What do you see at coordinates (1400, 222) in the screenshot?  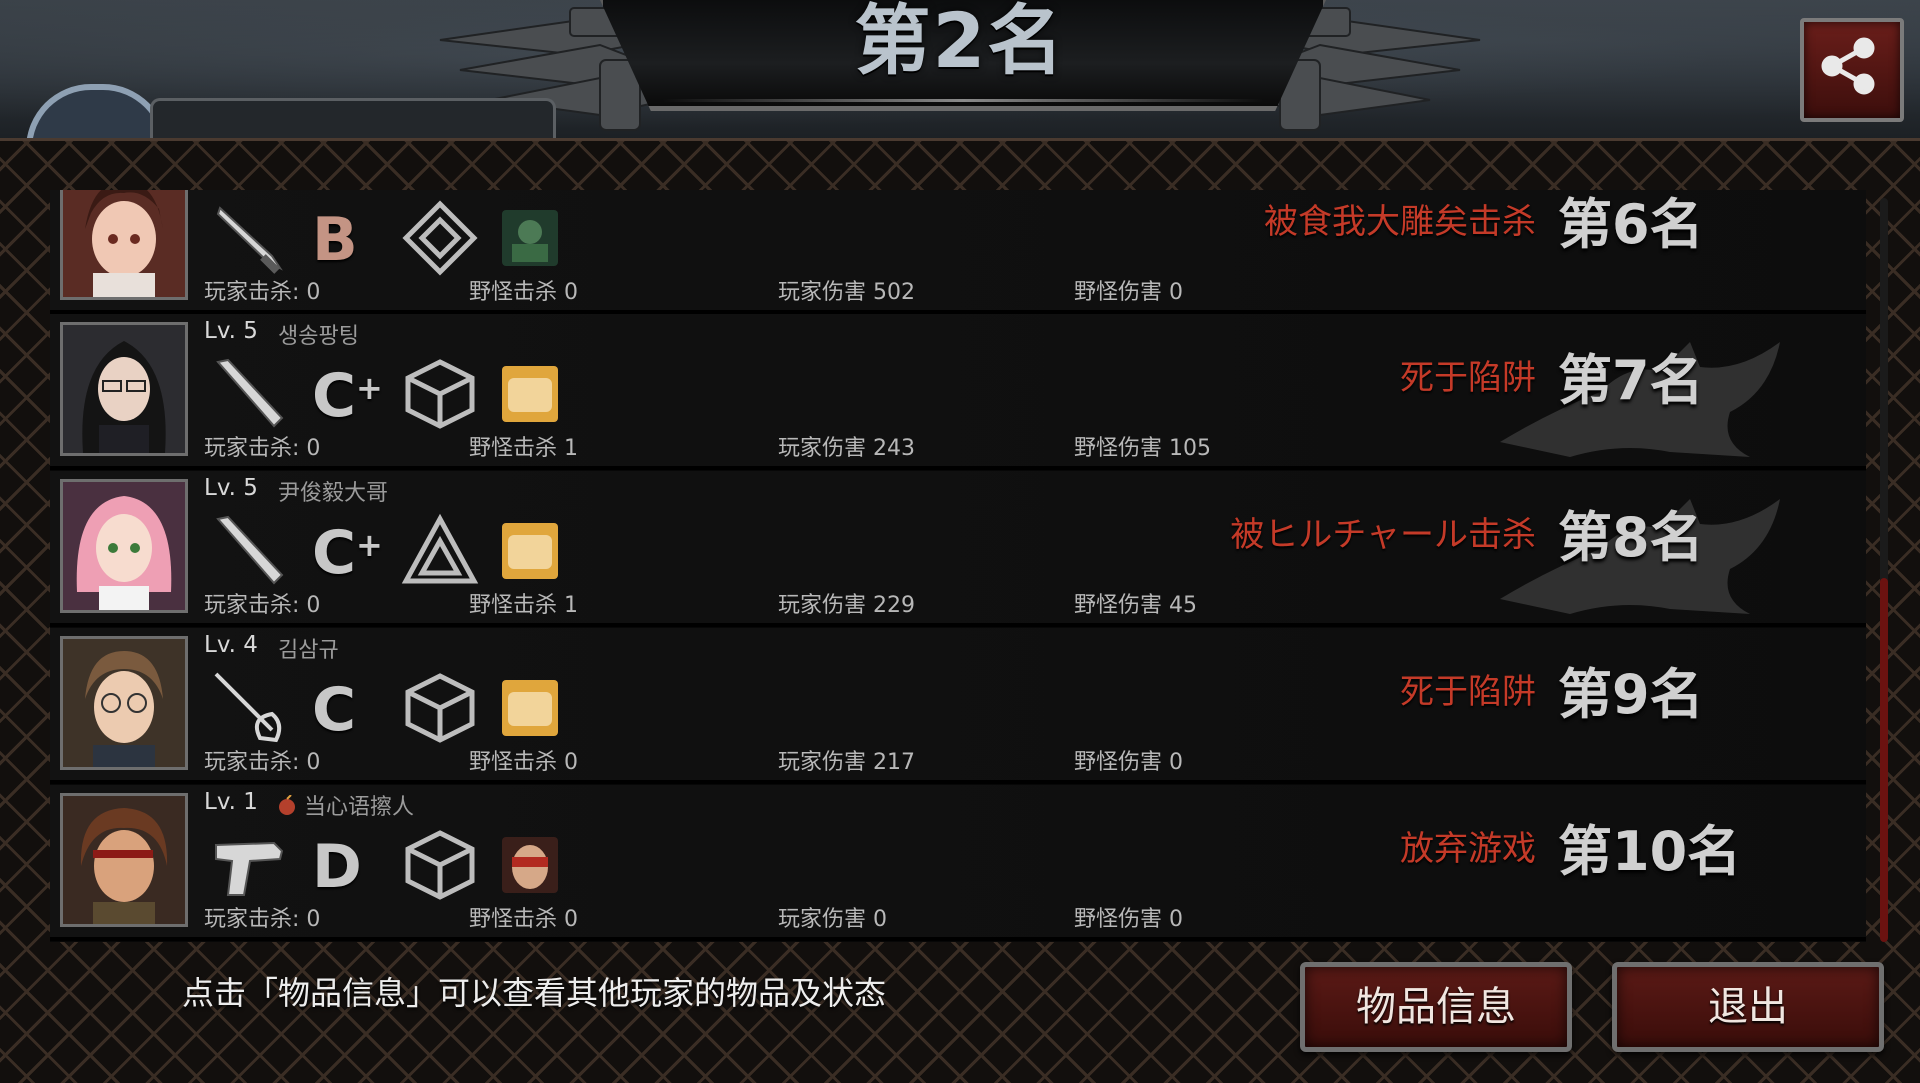 I see `death-cause: 被食我大雕矣击杀` at bounding box center [1400, 222].